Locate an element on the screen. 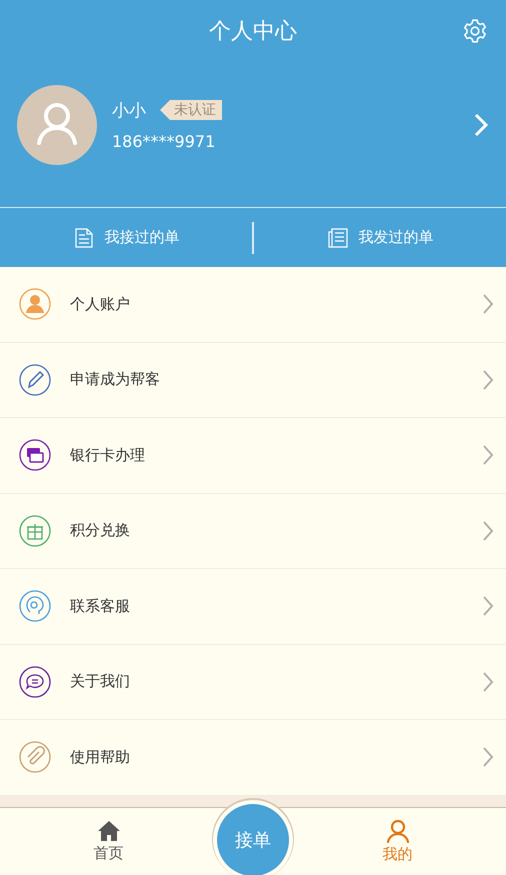  verification-tag: 未认证 is located at coordinates (191, 110).